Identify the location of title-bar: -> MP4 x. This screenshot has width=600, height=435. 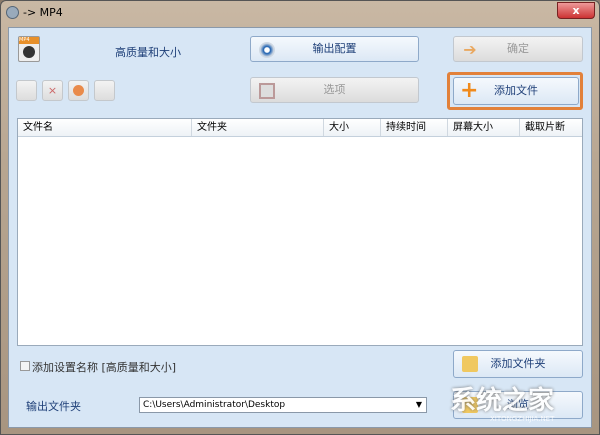
(300, 13).